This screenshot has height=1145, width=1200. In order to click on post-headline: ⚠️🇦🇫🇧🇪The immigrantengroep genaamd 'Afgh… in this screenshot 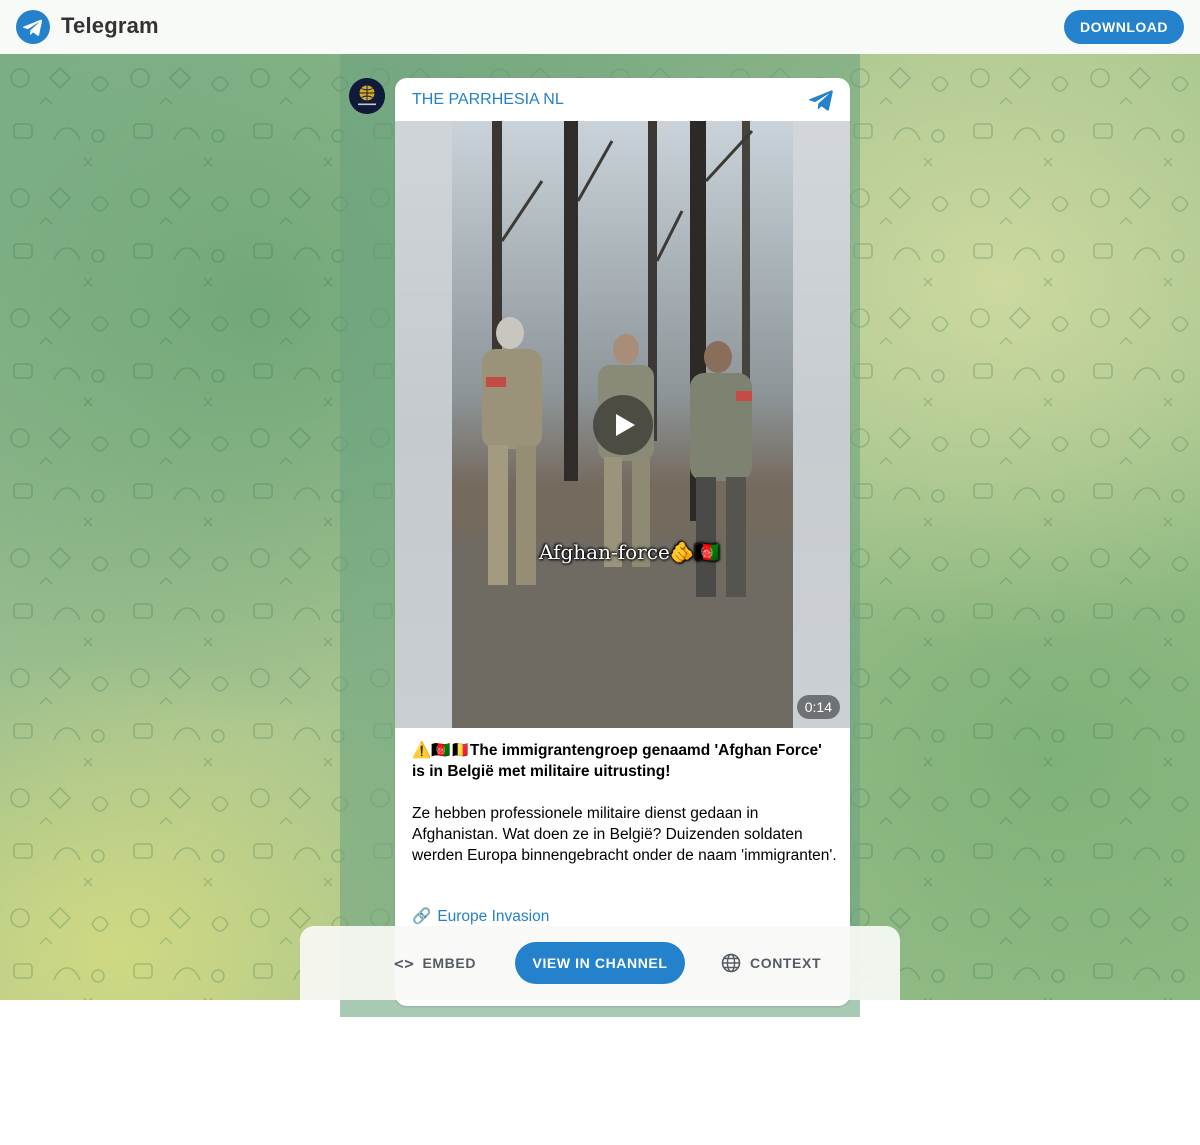, I will do `click(617, 761)`.